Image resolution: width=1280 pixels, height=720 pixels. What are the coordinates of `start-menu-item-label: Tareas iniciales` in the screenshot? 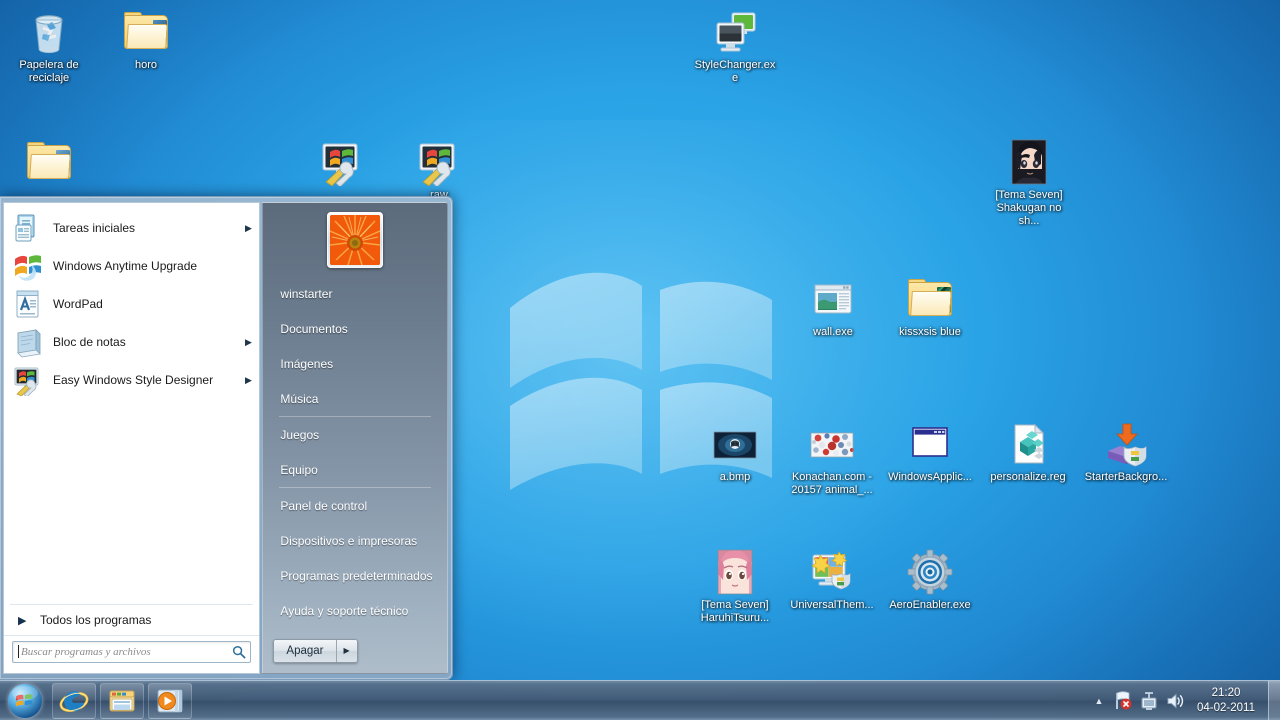 It's located at (94, 228).